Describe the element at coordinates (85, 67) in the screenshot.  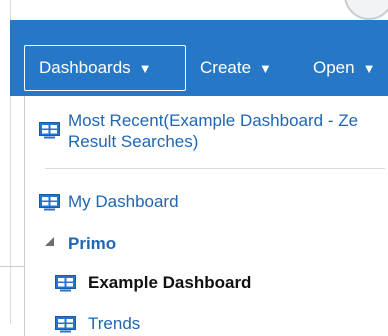
I see `dashboards-menu-label: Dashboards` at that location.